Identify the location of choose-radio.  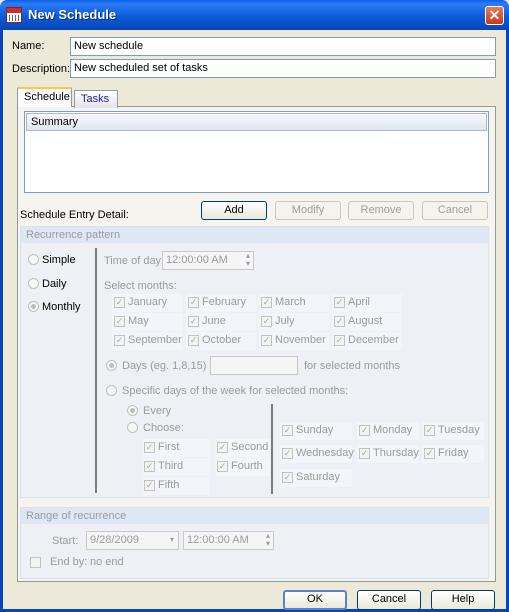
(132, 427).